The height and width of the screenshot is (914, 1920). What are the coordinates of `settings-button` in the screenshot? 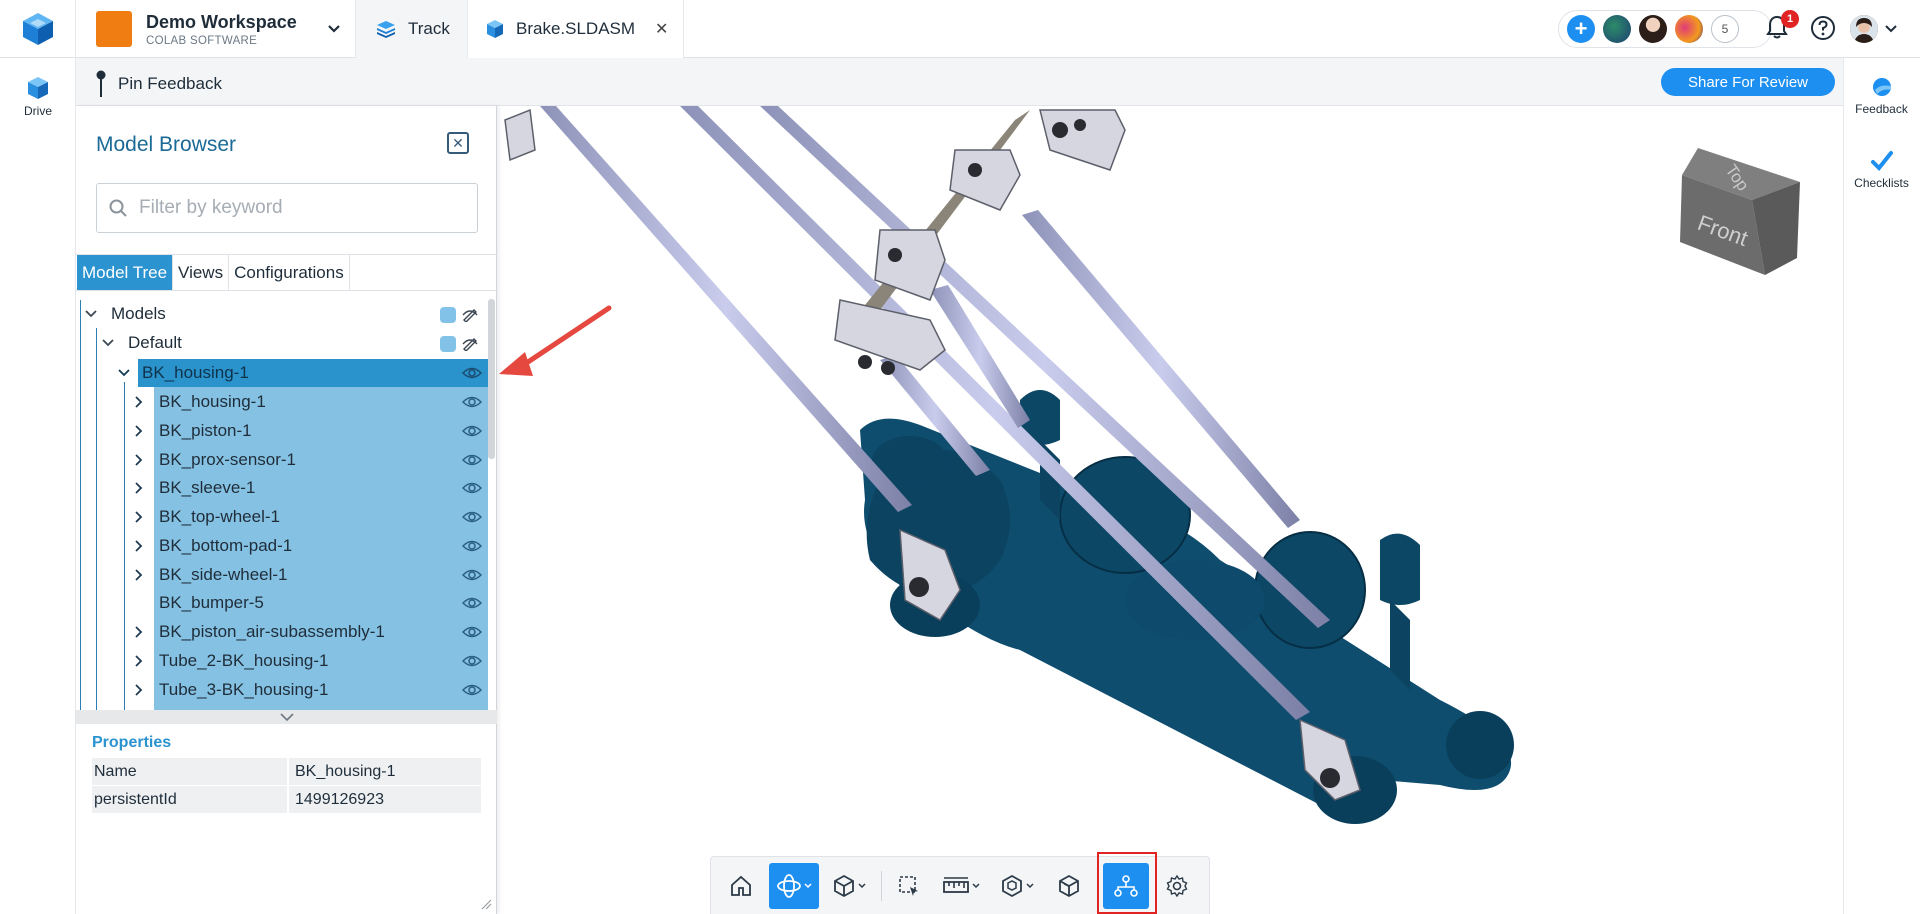 It's located at (1177, 886).